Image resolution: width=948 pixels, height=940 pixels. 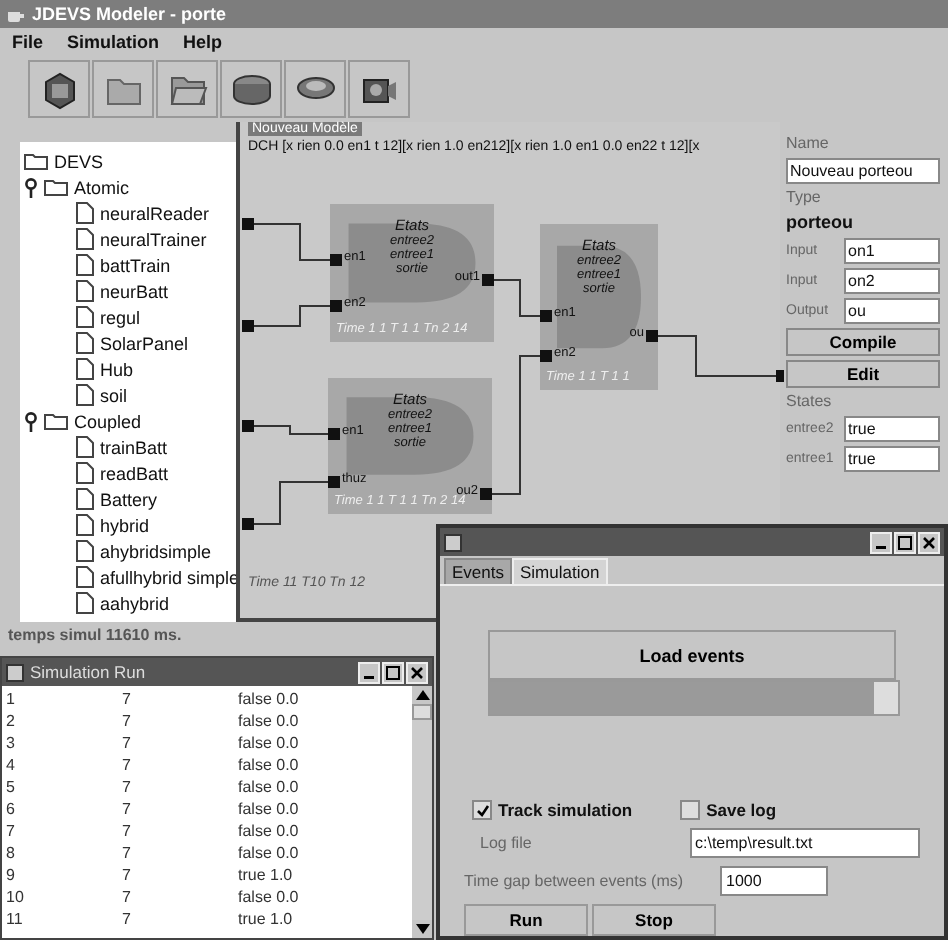 I want to click on scroll-thumb, so click(x=422, y=712).